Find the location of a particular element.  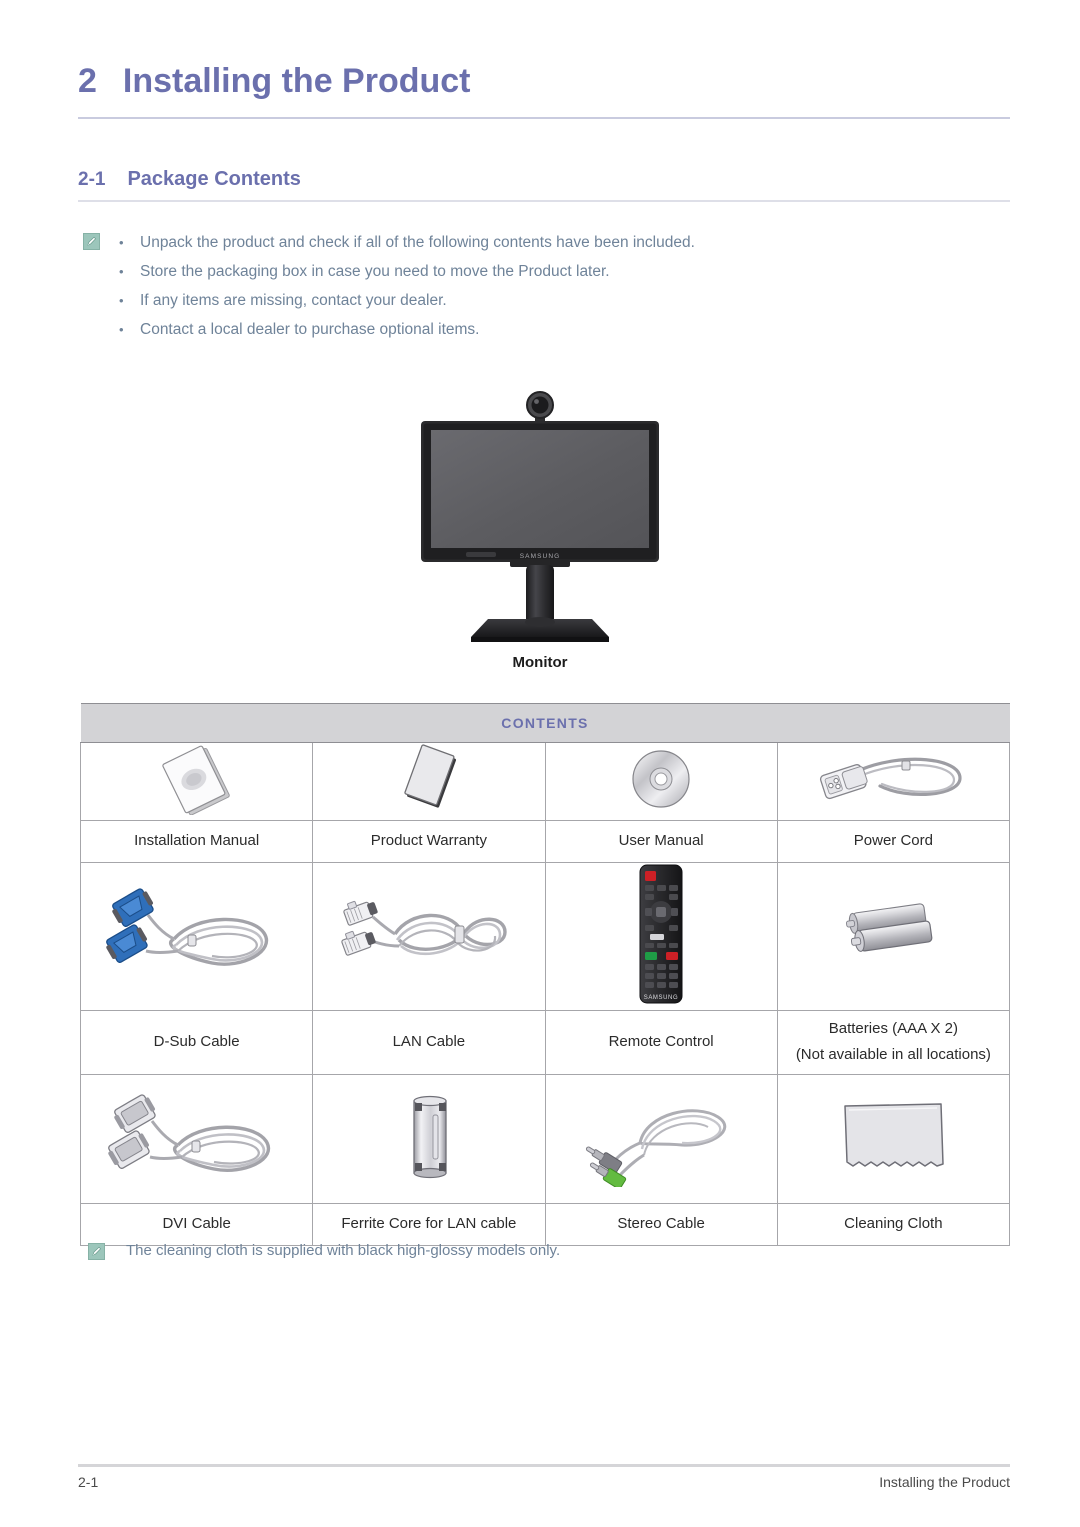

booklet-icon is located at coordinates (197, 781).